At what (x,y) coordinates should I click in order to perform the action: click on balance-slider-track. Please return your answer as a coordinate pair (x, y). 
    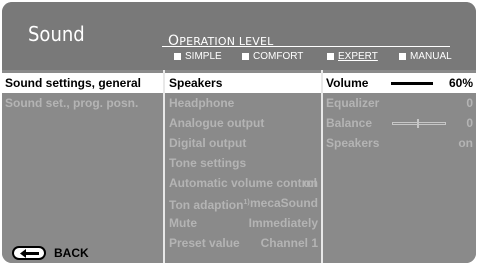
    Looking at the image, I should click on (419, 123).